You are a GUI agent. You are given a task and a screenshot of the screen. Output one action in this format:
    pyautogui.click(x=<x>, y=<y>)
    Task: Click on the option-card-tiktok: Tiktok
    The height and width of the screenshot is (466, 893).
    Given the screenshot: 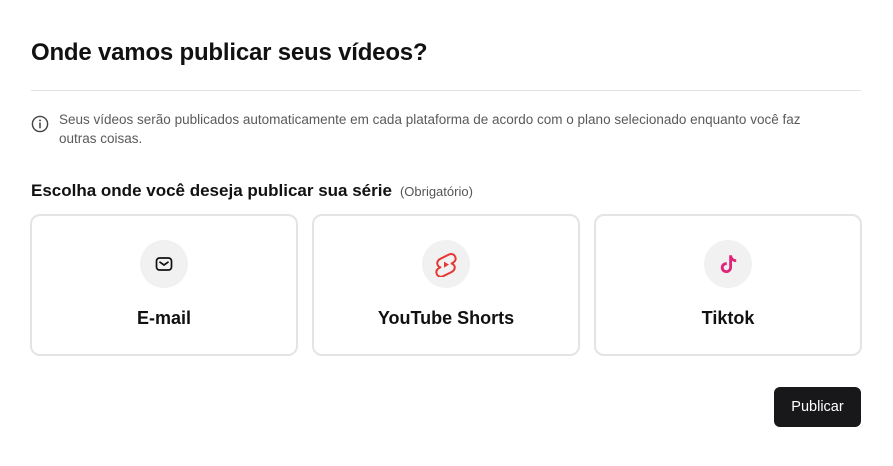 What is the action you would take?
    pyautogui.click(x=728, y=285)
    